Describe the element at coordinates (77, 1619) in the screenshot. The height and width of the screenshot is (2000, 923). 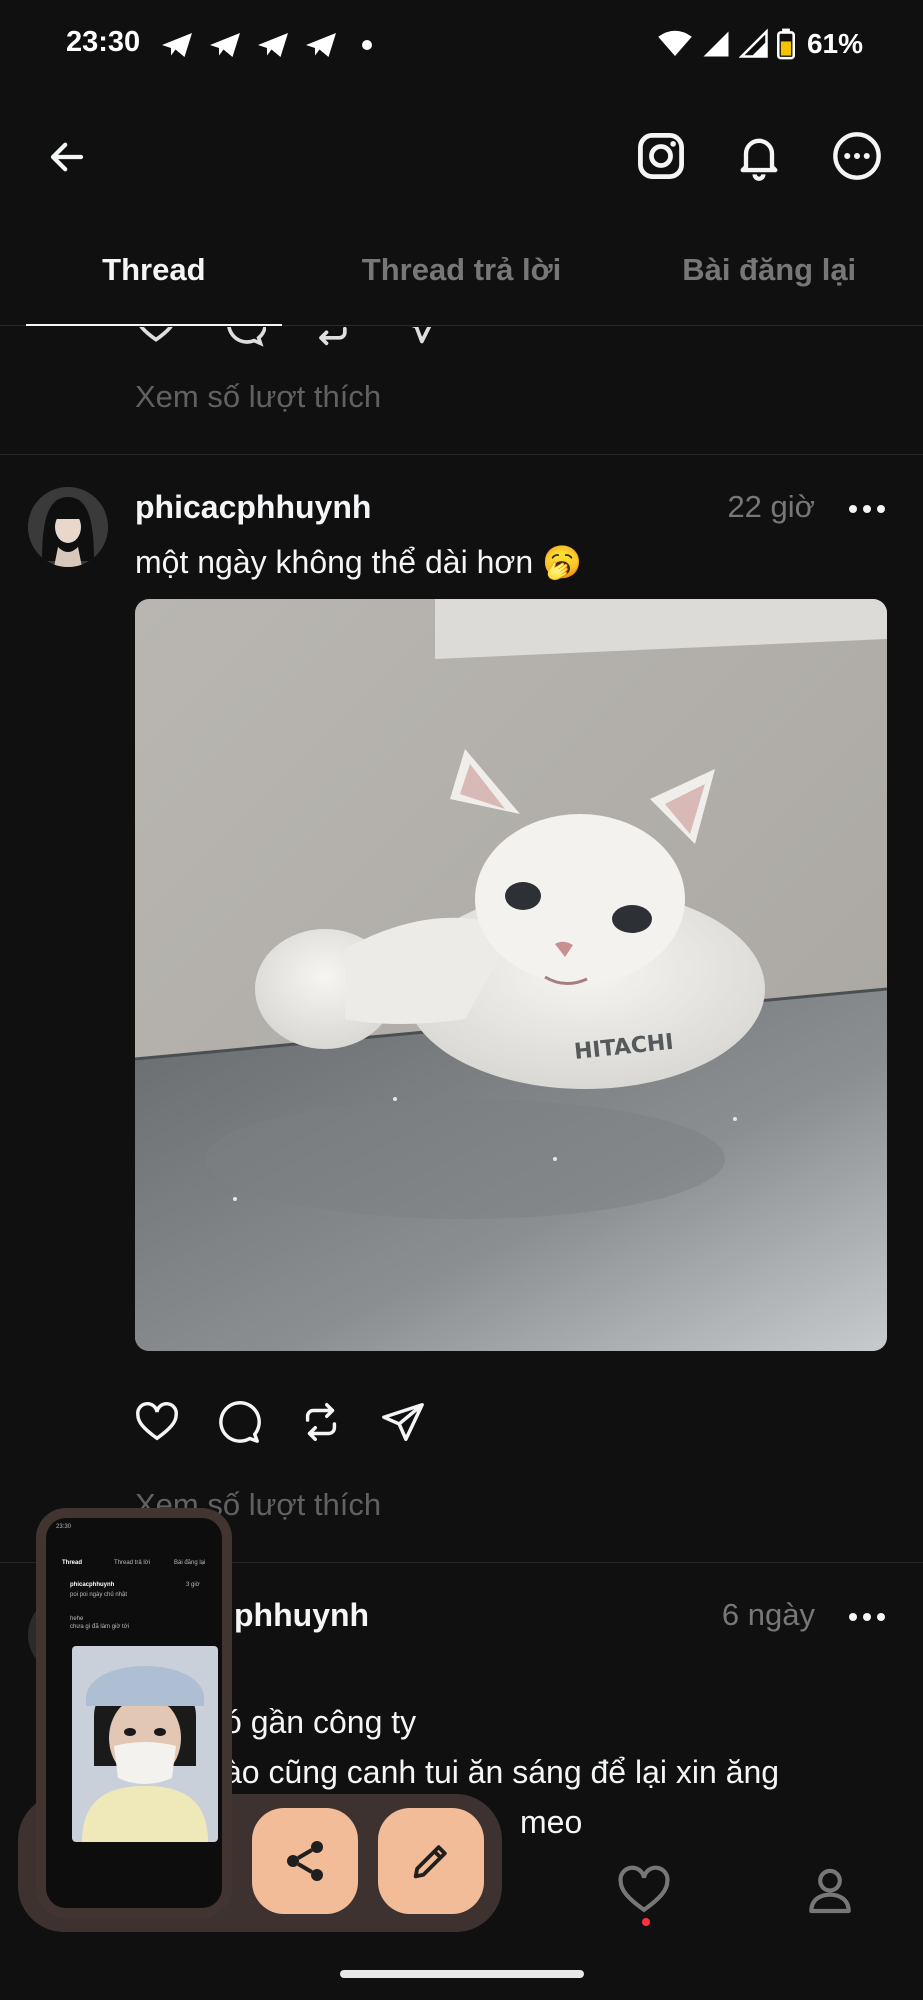
I see `preview-text: hehe` at that location.